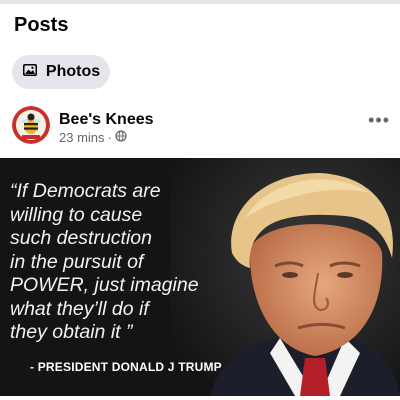  Describe the element at coordinates (104, 285) in the screenshot. I see `quote-line: POWER, just imagine` at that location.